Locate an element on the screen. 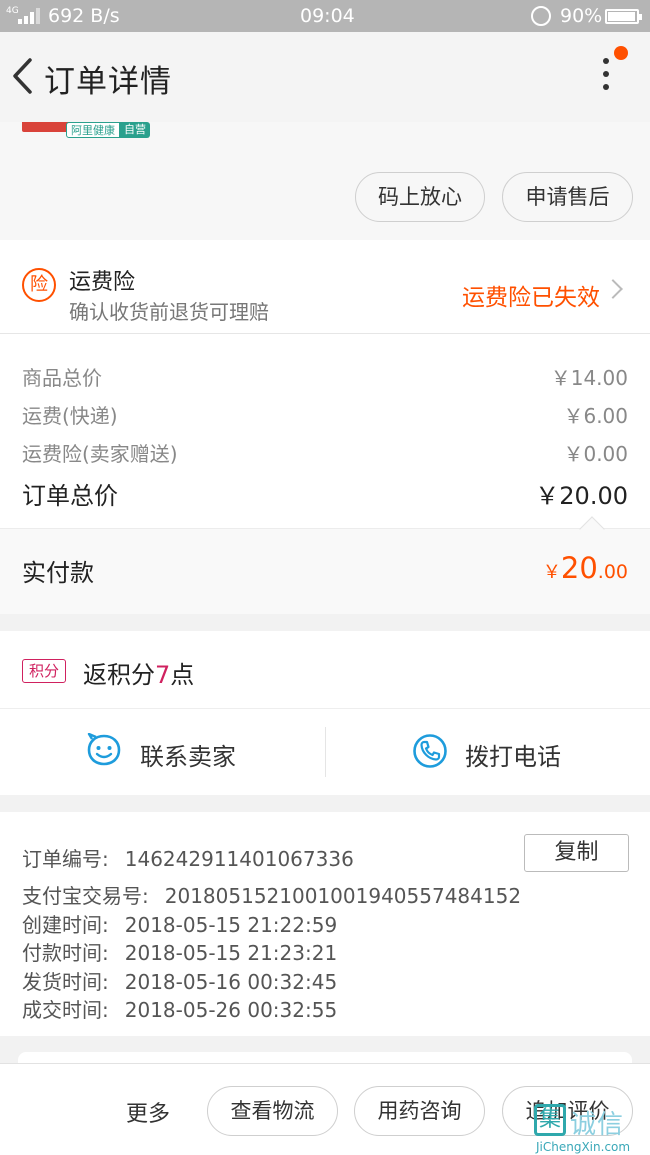 The width and height of the screenshot is (650, 1155). insurance-status: 运费险已失效 is located at coordinates (531, 298).